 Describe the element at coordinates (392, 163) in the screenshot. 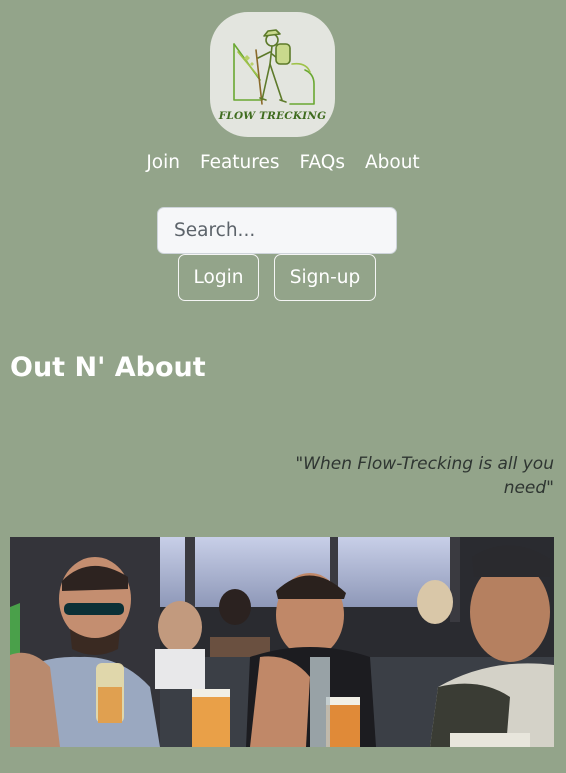

I see `nav-item-about: About` at that location.